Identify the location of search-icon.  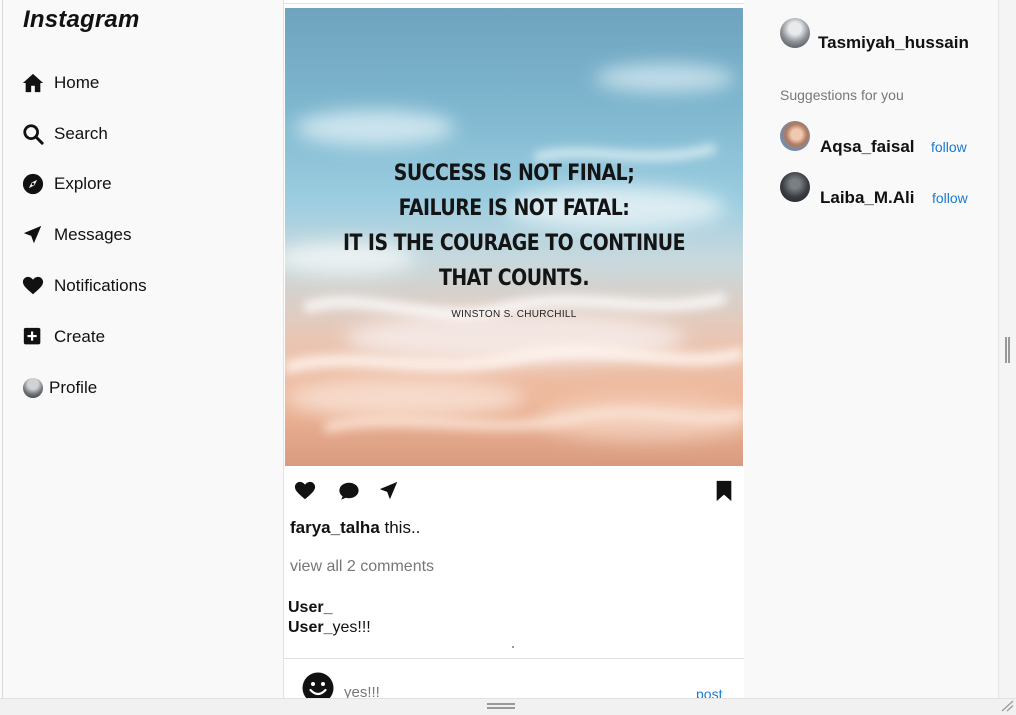
(33, 134).